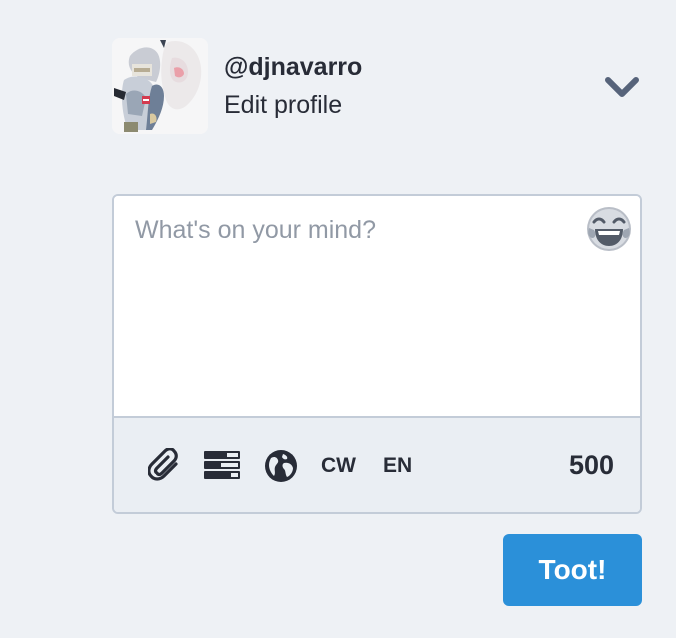  I want to click on account-text: @djnavarro Edit profile, so click(293, 86).